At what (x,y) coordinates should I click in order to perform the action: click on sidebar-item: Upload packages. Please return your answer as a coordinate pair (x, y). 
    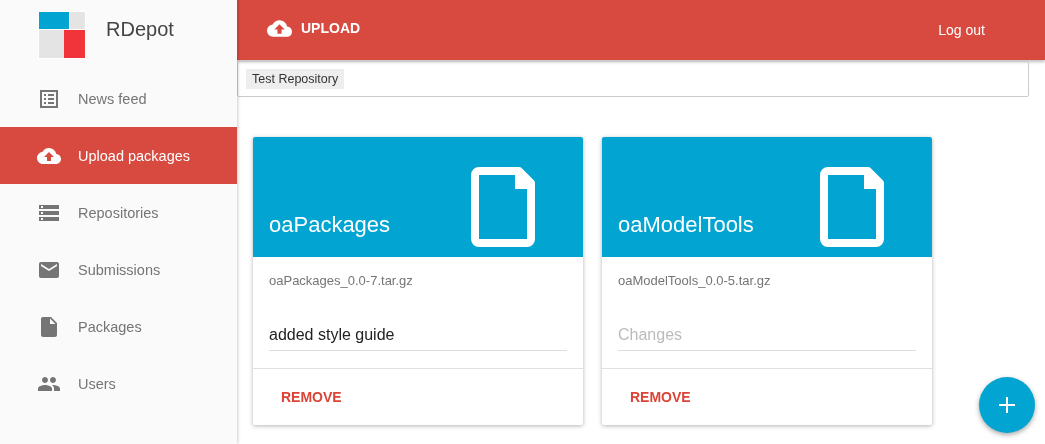
    Looking at the image, I should click on (118, 155).